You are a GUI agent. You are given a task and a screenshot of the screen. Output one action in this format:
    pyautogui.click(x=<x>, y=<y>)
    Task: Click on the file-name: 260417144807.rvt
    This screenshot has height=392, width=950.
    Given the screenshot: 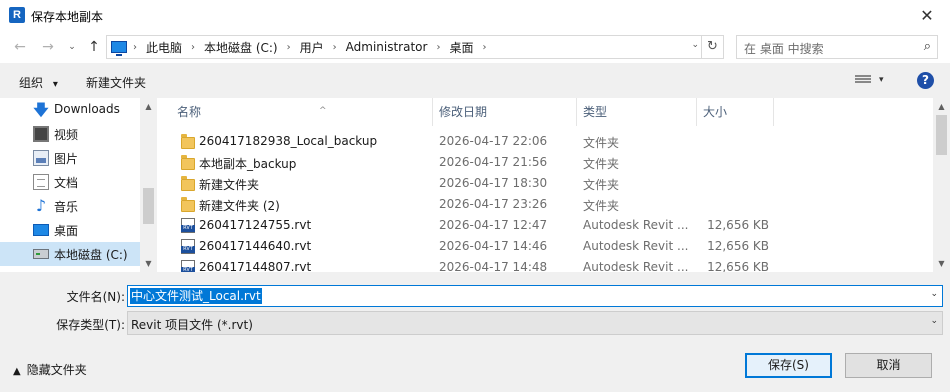 What is the action you would take?
    pyautogui.click(x=255, y=266)
    